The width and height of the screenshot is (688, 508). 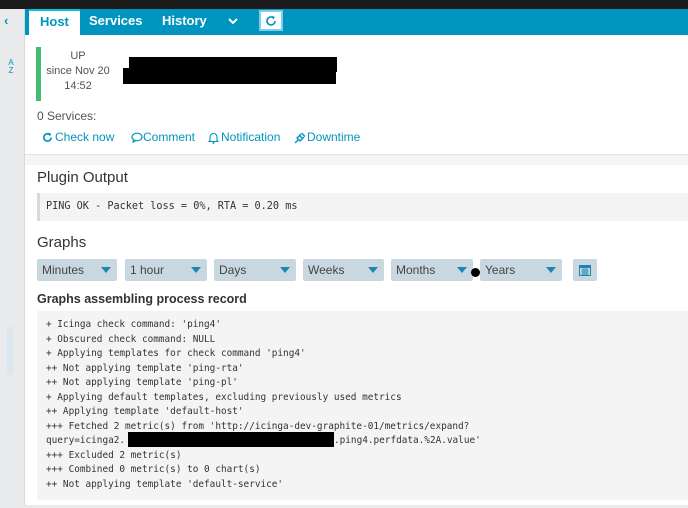 I want to click on log-line: +++ Excluded 2 metric(s), so click(x=114, y=455).